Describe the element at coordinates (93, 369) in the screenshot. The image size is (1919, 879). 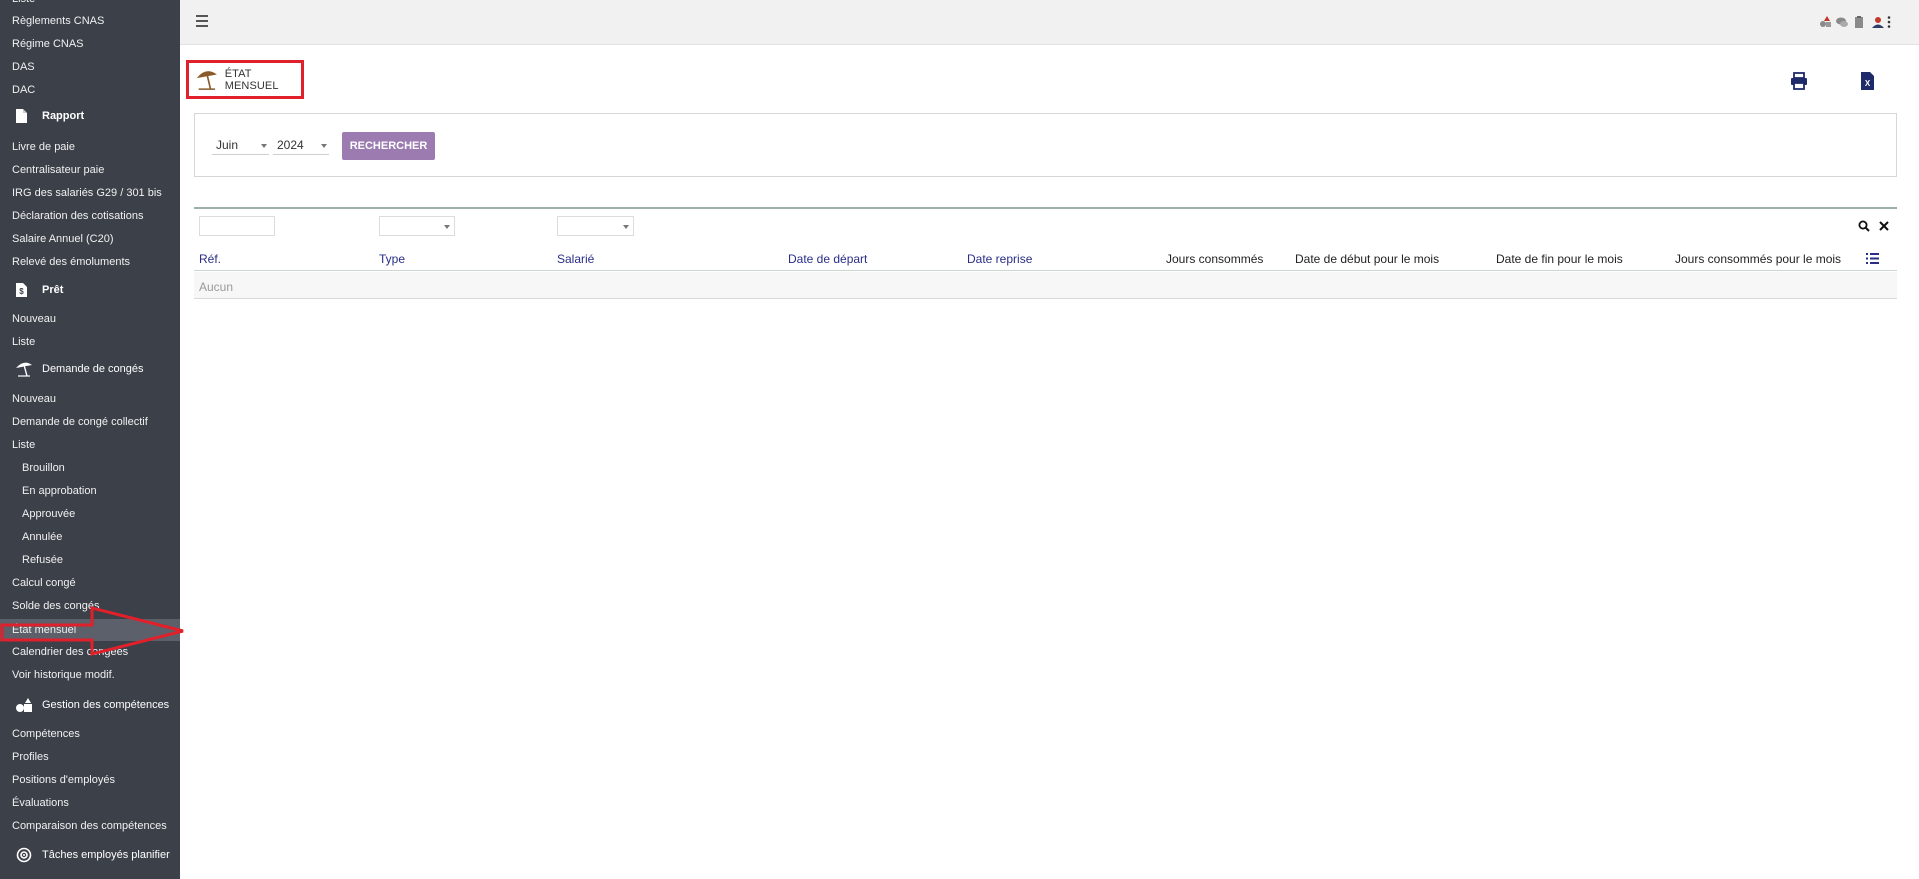
I see `sidebar-section-label: Demande de congés` at that location.